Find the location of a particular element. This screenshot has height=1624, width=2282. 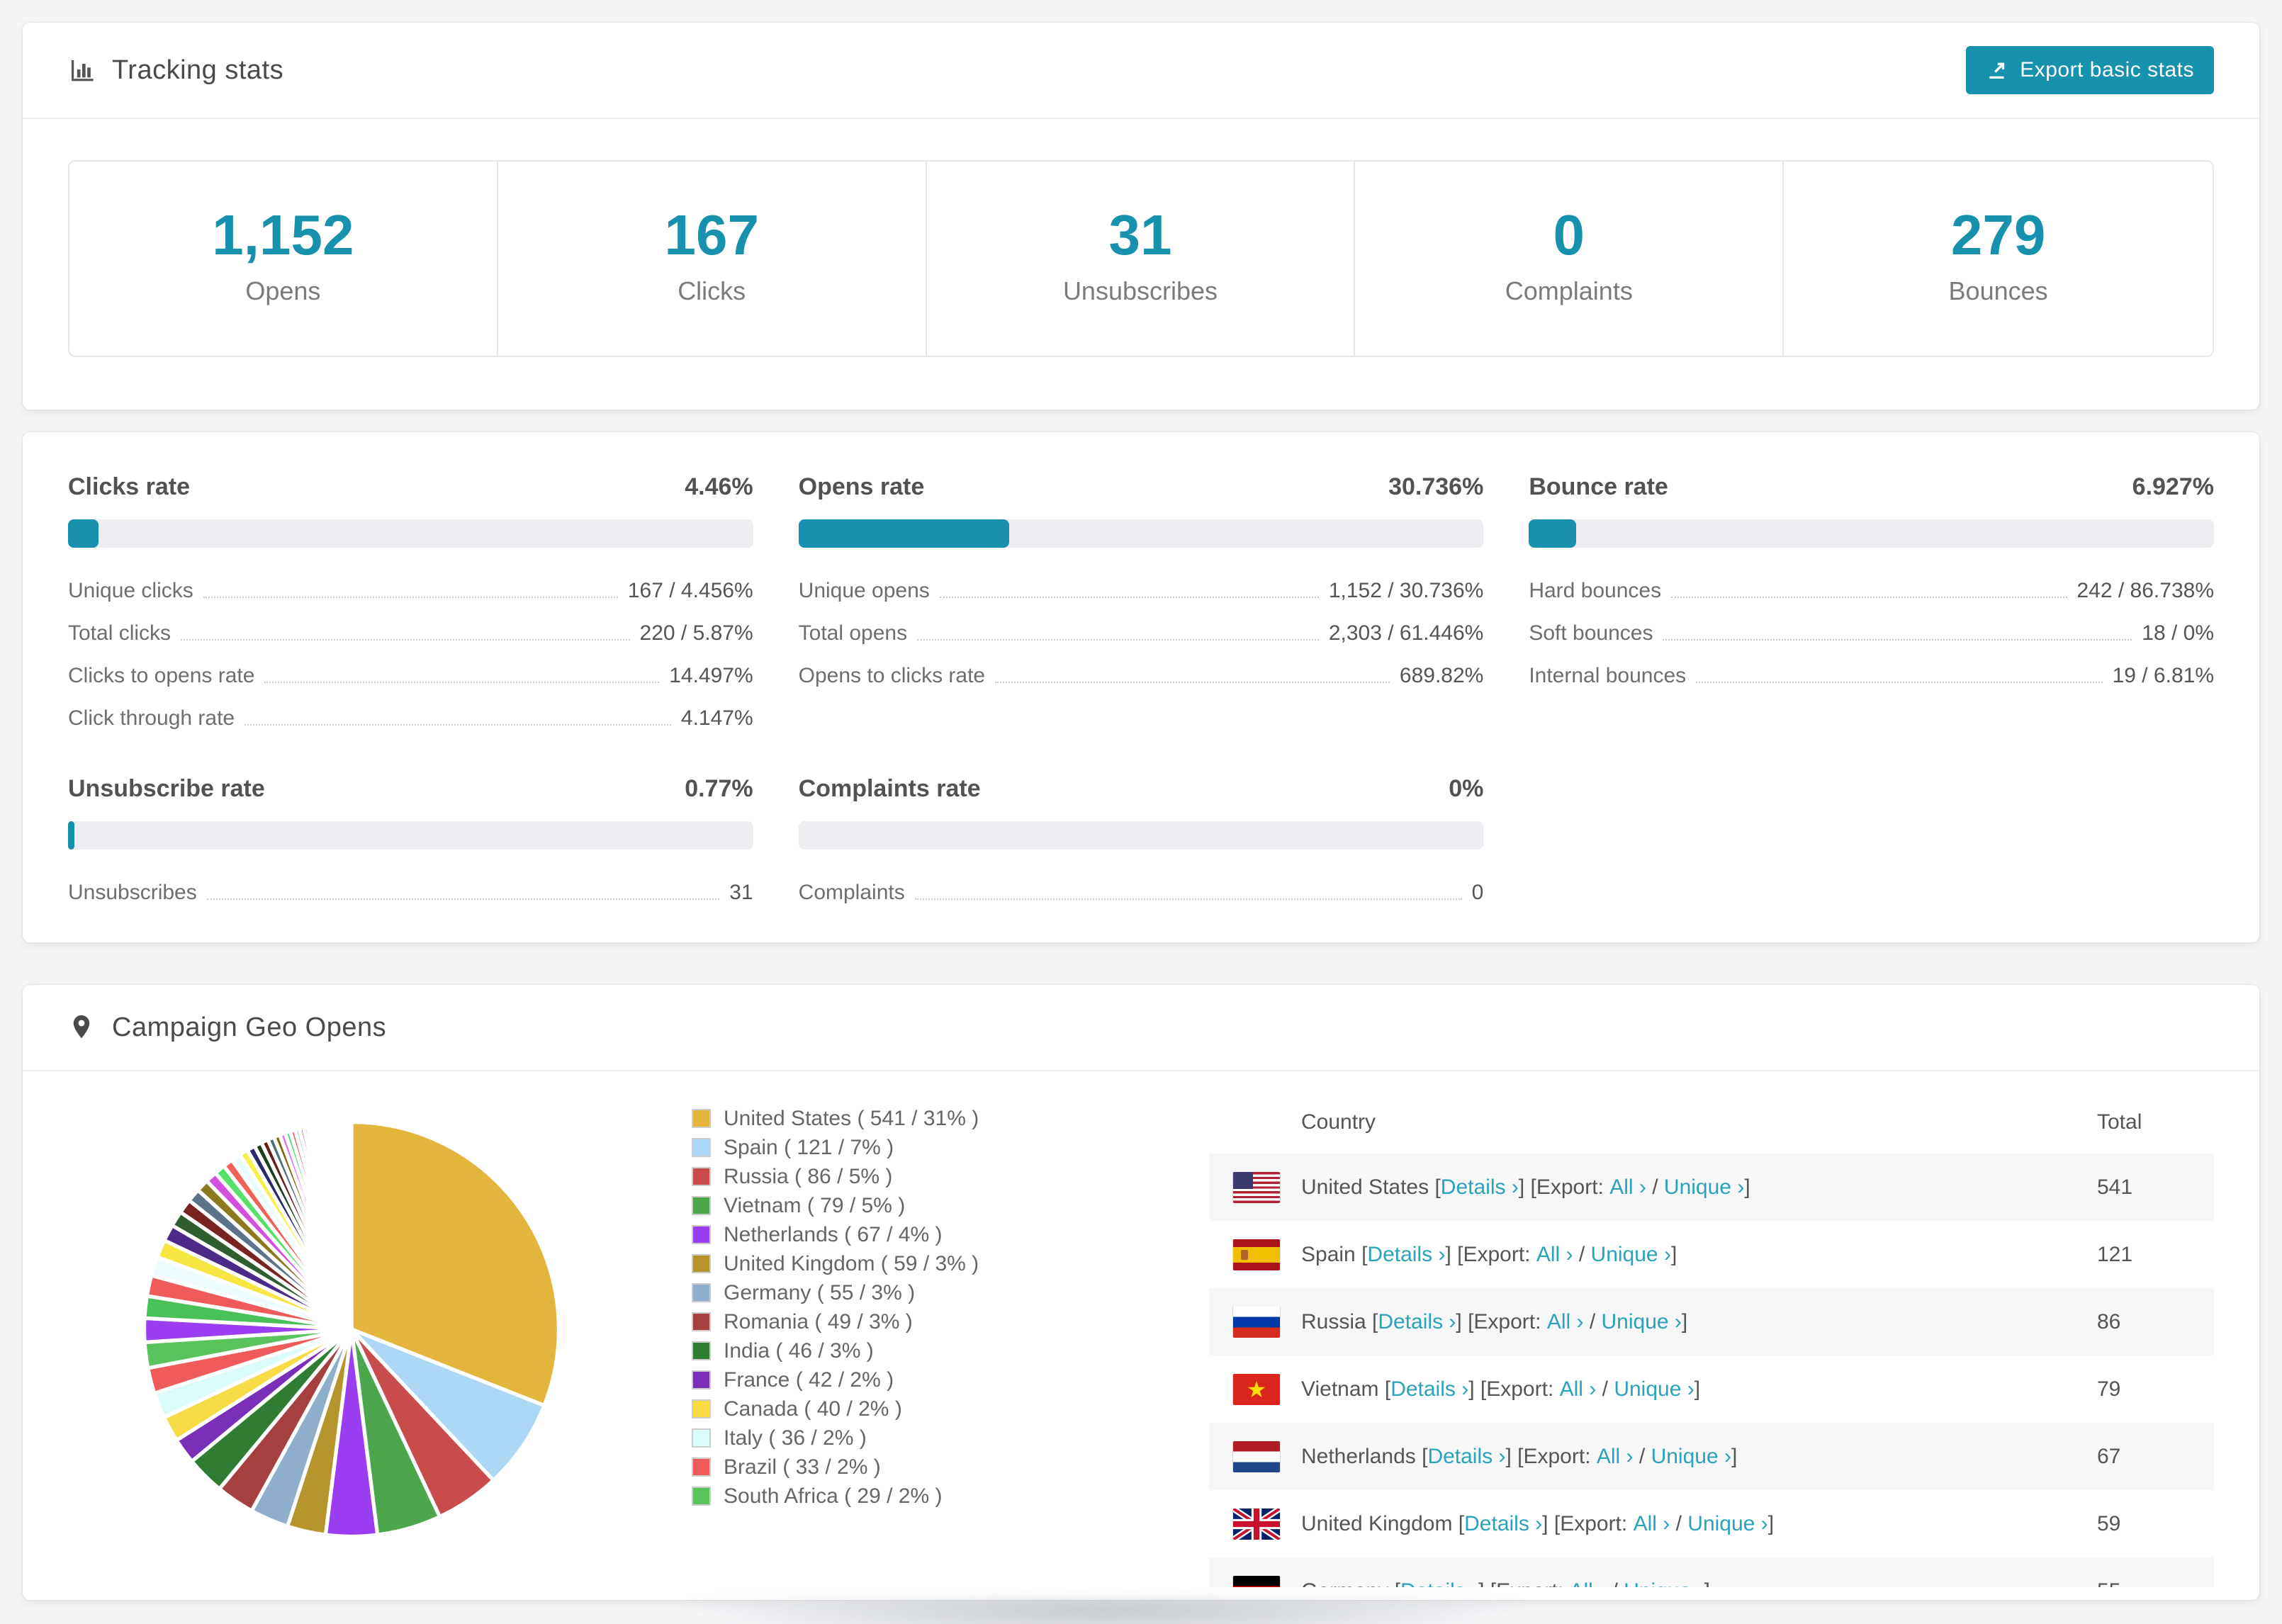

rate-detail-label: Unique opens is located at coordinates (864, 591).